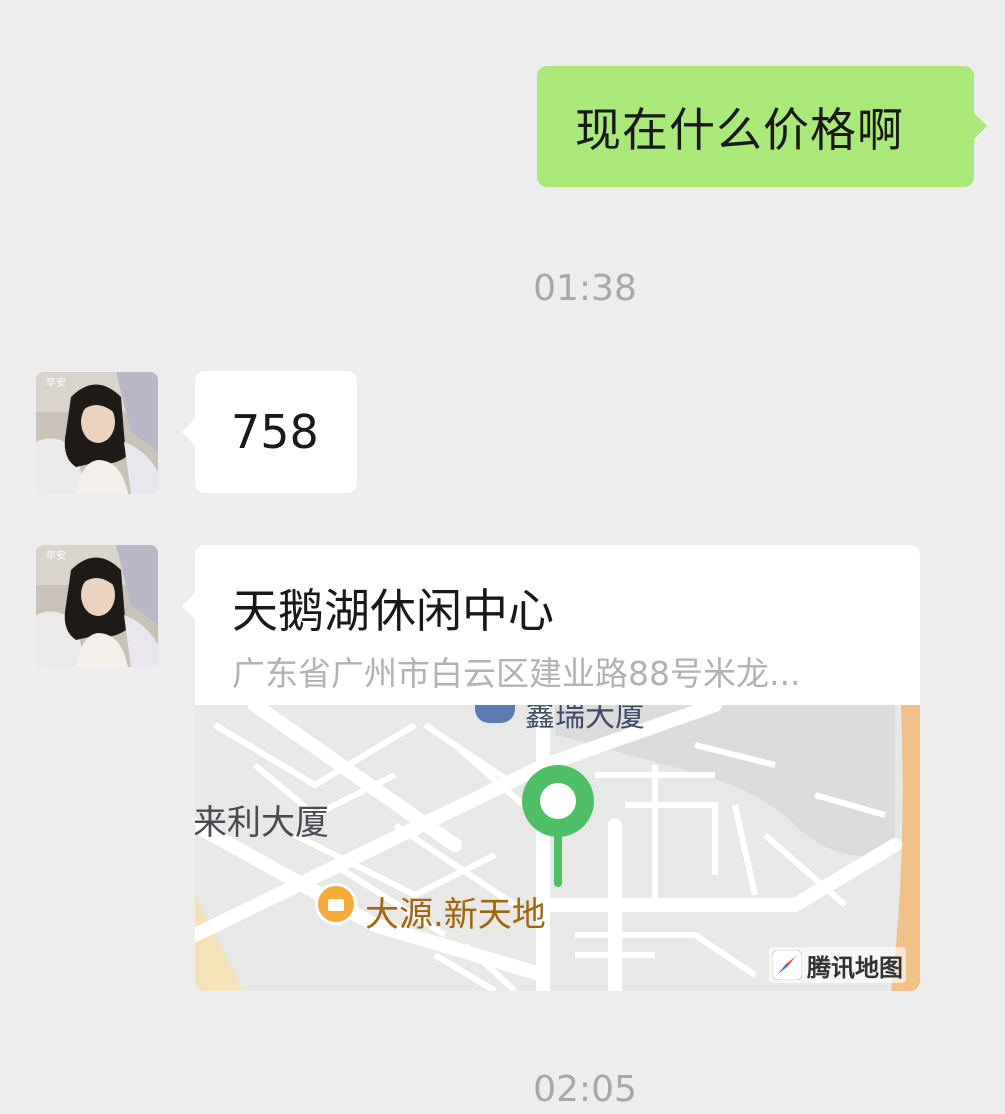 The height and width of the screenshot is (1114, 1005). What do you see at coordinates (393, 611) in the screenshot?
I see `location-title: 天鹅湖休闲中心` at bounding box center [393, 611].